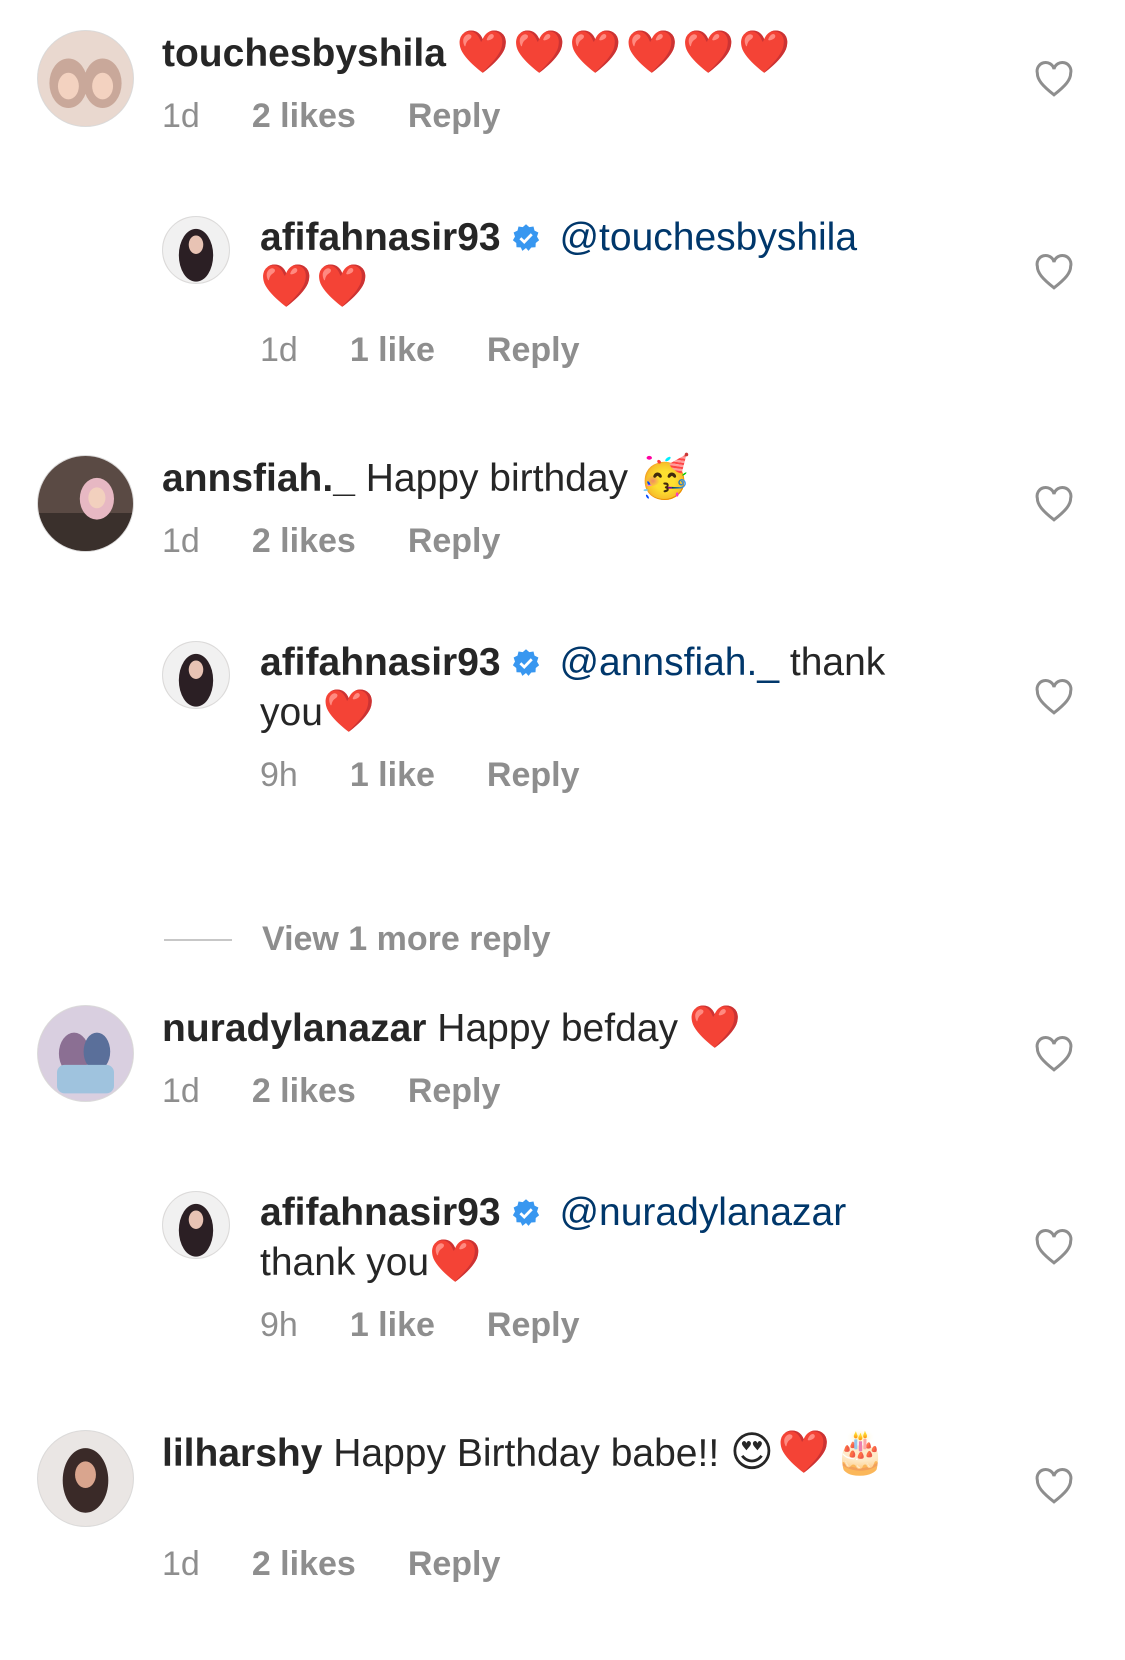  I want to click on comment-emoji: ❤️❤️❤️❤️❤️❤️, so click(625, 51).